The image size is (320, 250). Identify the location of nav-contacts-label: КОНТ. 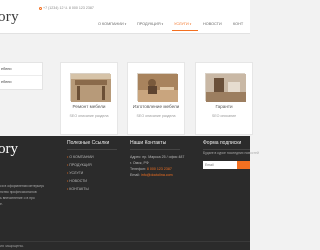
(238, 24).